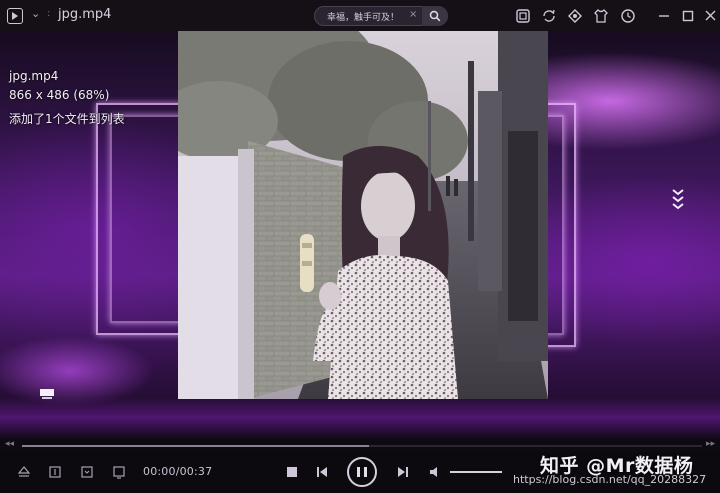 This screenshot has height=493, width=720. Describe the element at coordinates (549, 16) in the screenshot. I see `refresh-icon` at that location.